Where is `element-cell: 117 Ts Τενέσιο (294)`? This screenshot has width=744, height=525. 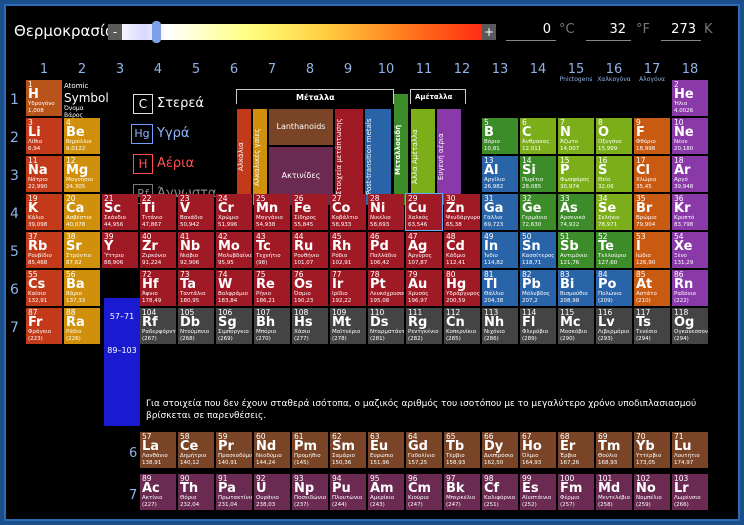 element-cell: 117 Ts Τενέσιο (294) is located at coordinates (652, 326).